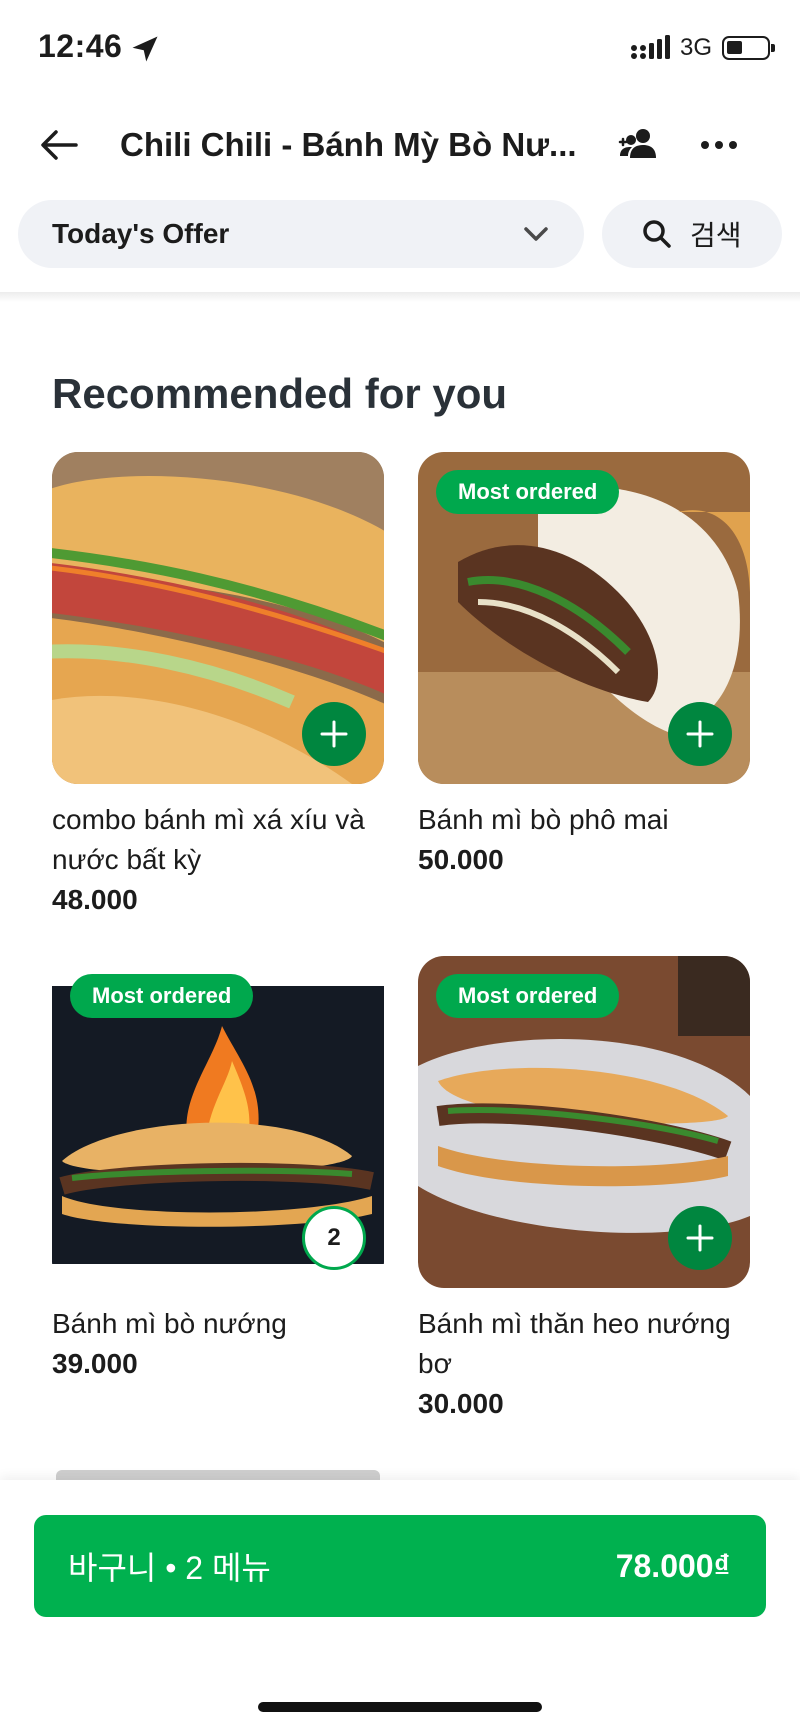 This screenshot has height=1732, width=800. What do you see at coordinates (169, 1323) in the screenshot?
I see `menu-item-name: Bánh mì bò nướng` at bounding box center [169, 1323].